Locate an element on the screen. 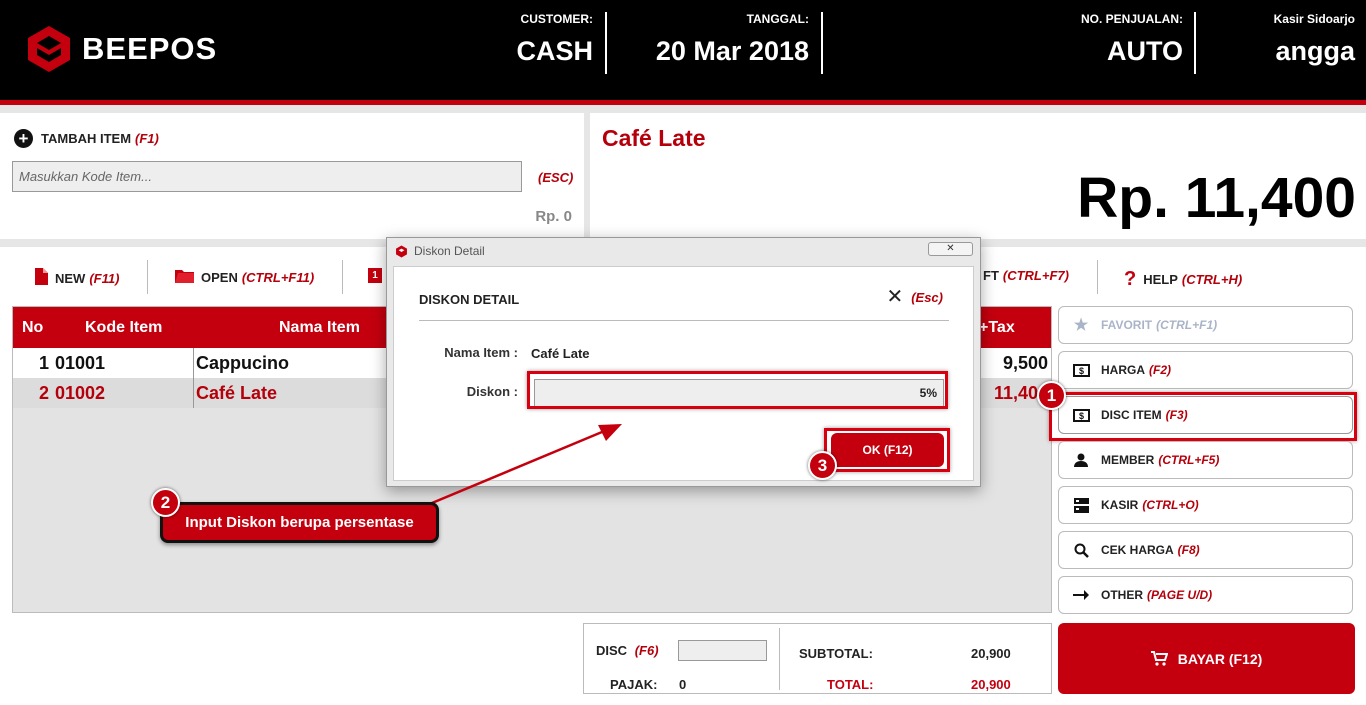 The height and width of the screenshot is (705, 1366). member-hotkey: (CTRL+F5) is located at coordinates (1189, 460).